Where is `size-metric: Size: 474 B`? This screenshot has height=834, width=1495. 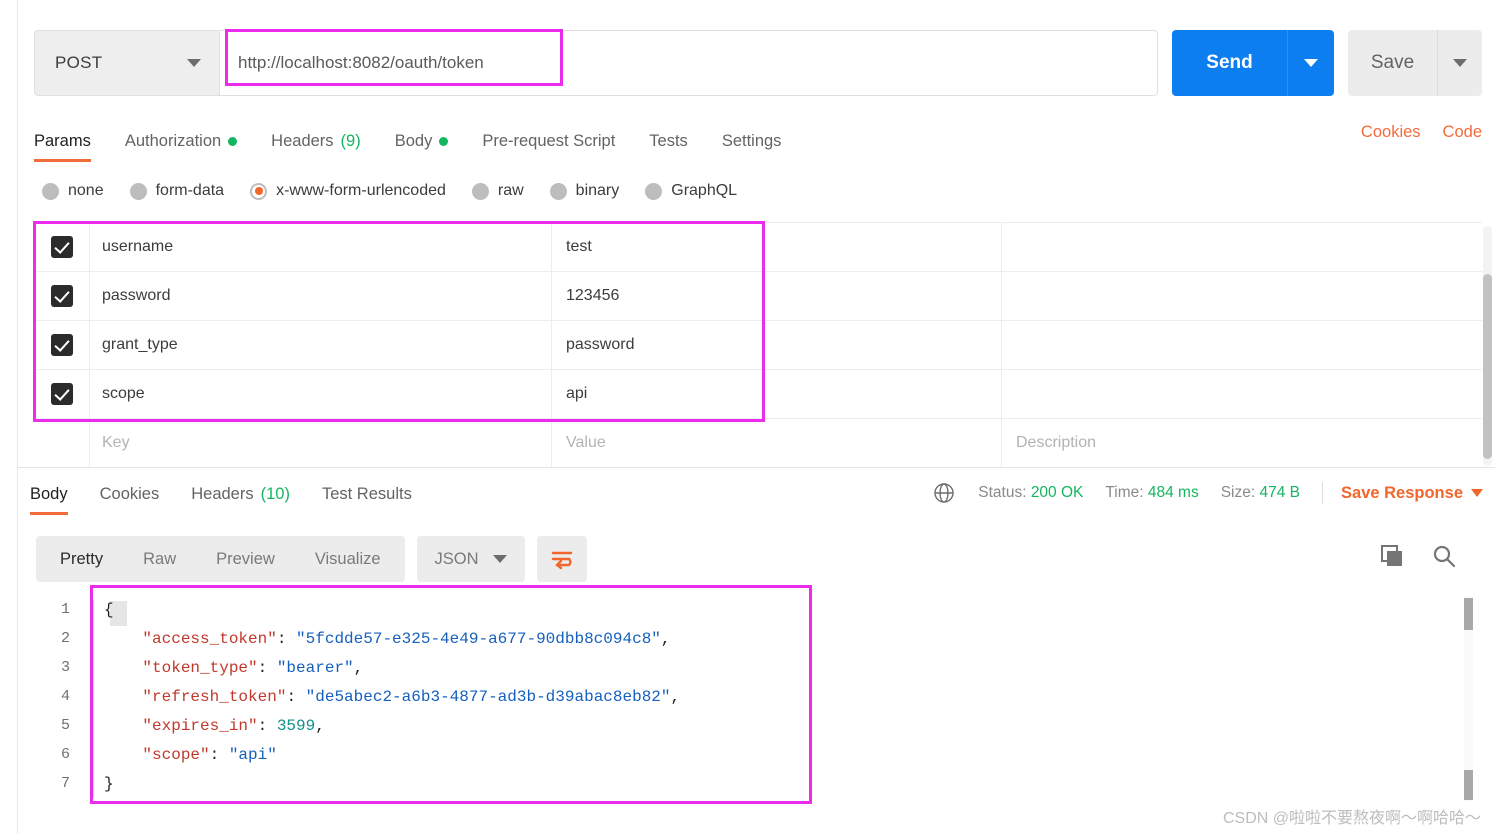 size-metric: Size: 474 B is located at coordinates (1260, 493).